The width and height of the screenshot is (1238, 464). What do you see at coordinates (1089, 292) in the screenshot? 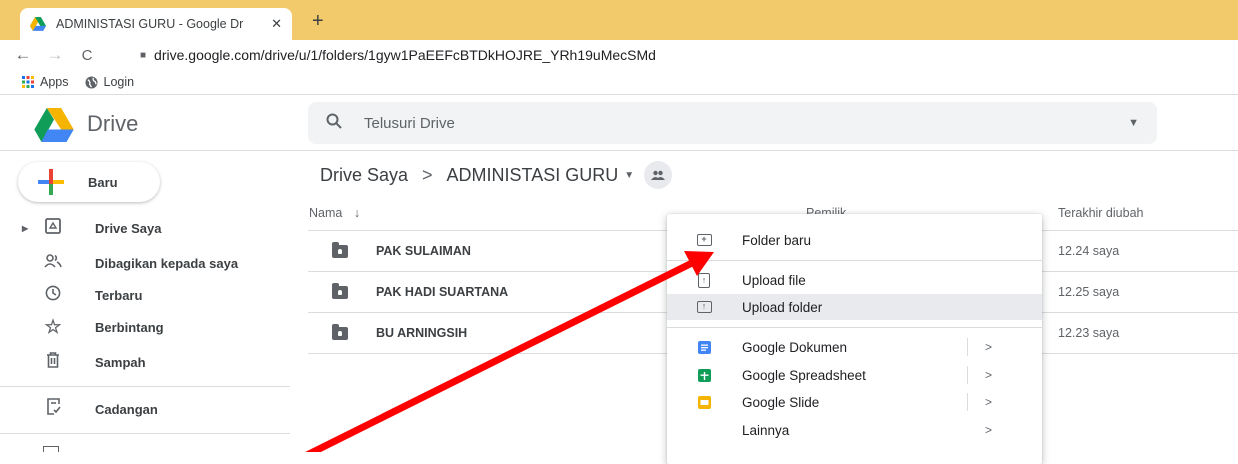
I see `modified-date: 12.25 saya` at bounding box center [1089, 292].